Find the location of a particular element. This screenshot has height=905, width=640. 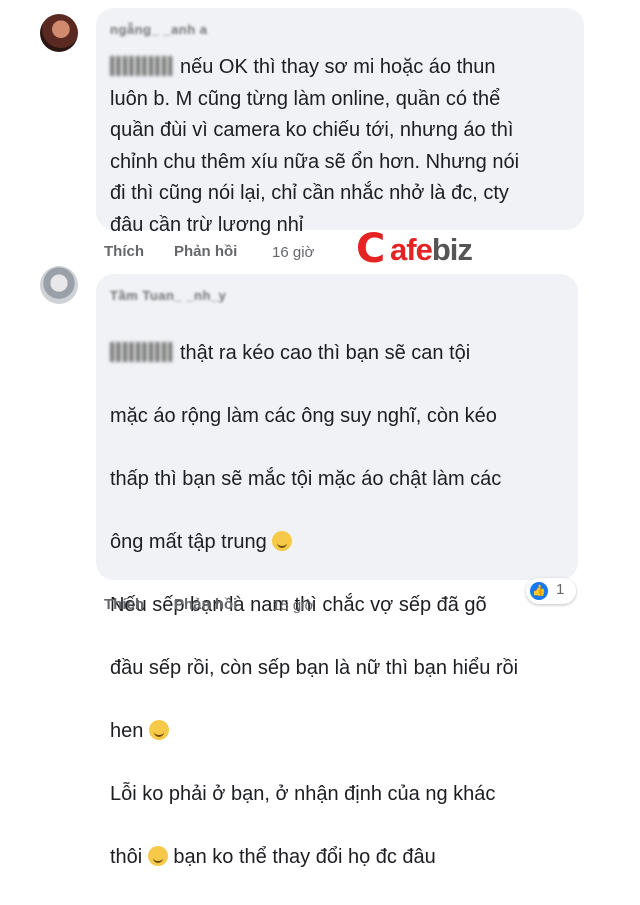

comment-timestamp: 15 giờ is located at coordinates (293, 605).